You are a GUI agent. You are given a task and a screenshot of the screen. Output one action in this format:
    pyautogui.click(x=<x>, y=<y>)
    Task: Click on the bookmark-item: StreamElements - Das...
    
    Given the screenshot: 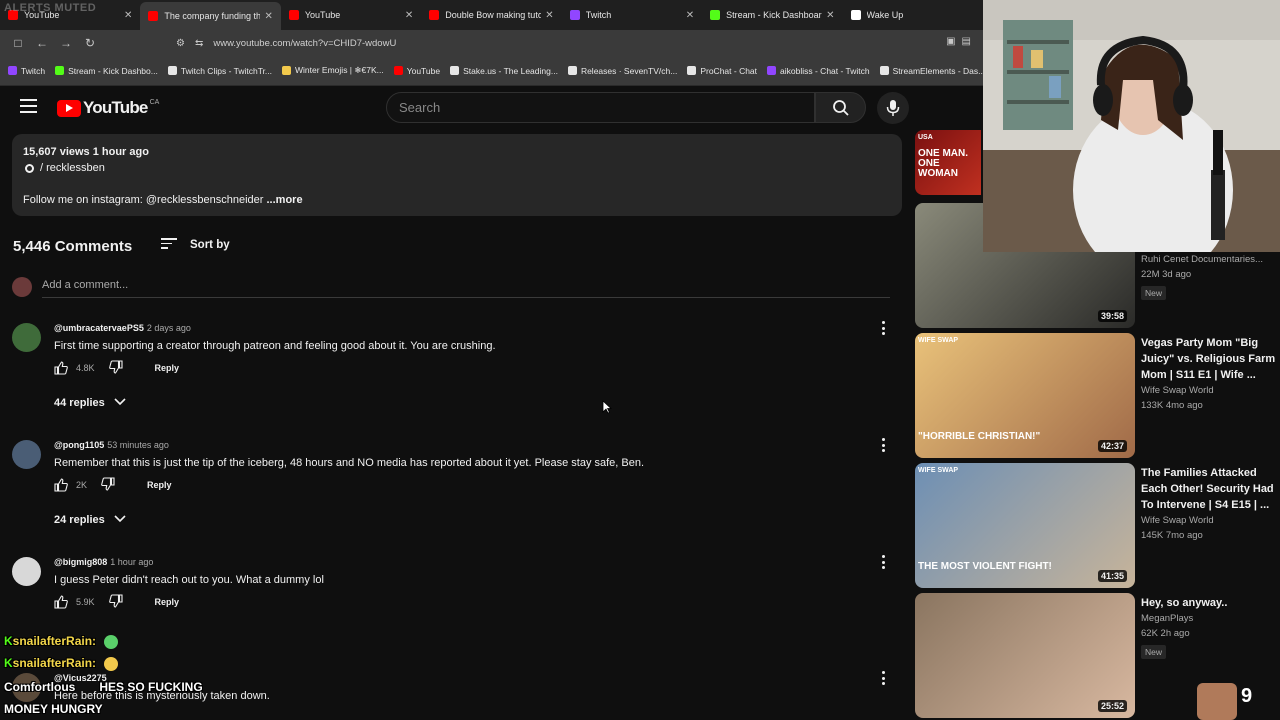 What is the action you would take?
    pyautogui.click(x=932, y=71)
    